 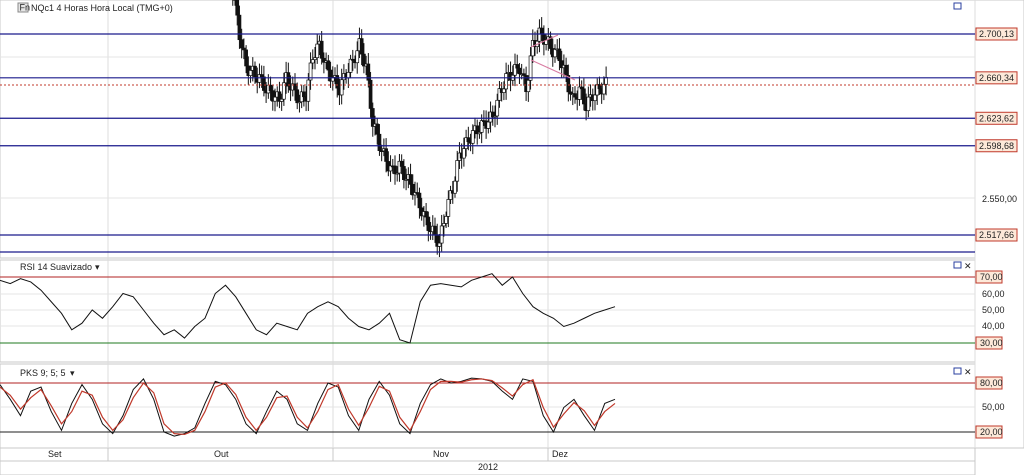 What do you see at coordinates (999, 199) in the screenshot?
I see `price-tick: 2.550,00` at bounding box center [999, 199].